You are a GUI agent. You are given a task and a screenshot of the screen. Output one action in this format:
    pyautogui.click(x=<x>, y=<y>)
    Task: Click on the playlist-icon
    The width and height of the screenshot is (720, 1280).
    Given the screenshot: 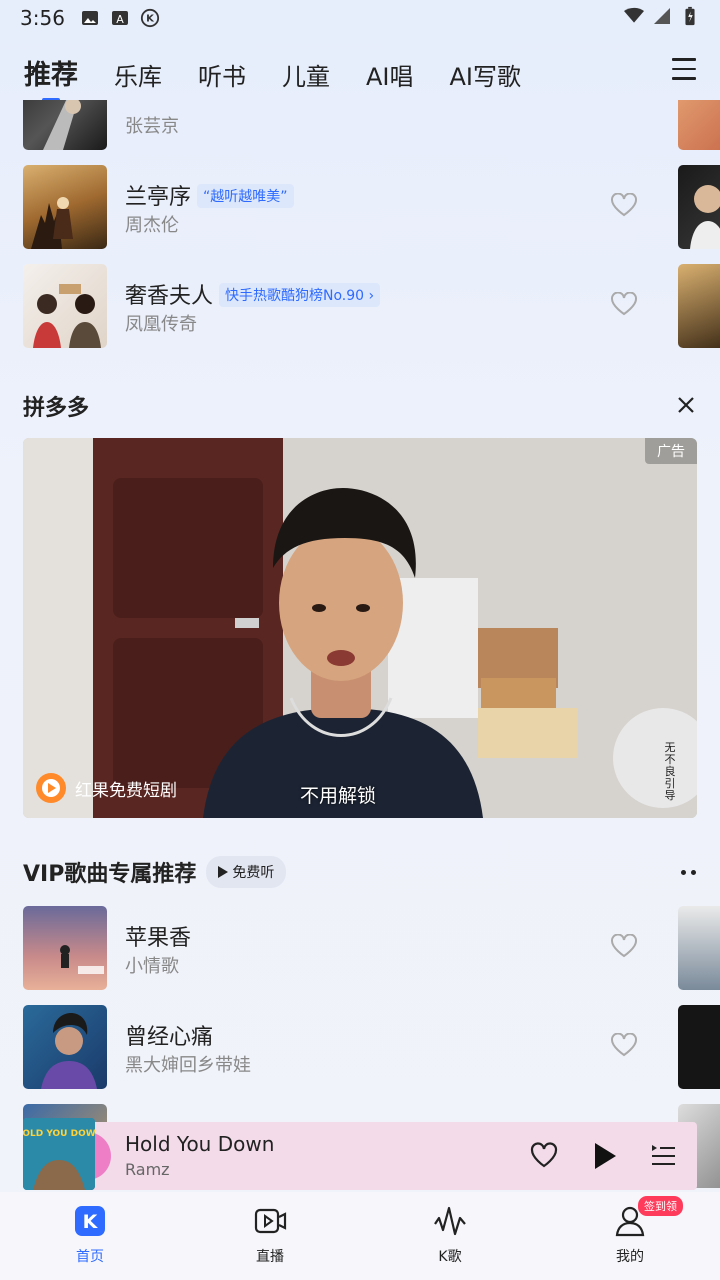 What is the action you would take?
    pyautogui.click(x=663, y=1155)
    